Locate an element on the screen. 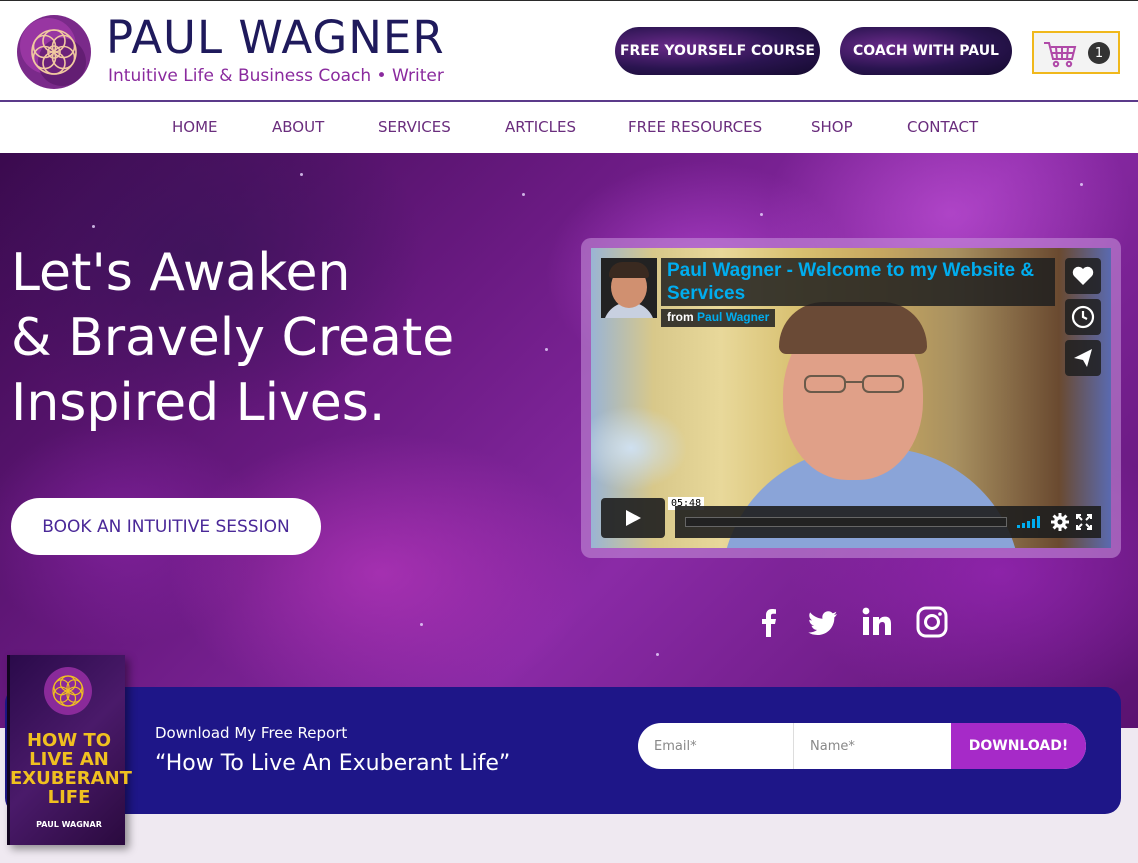 This screenshot has width=1138, height=863. book-title: HOW TO LIVE AN EXUBERANT LIFE is located at coordinates (71, 769).